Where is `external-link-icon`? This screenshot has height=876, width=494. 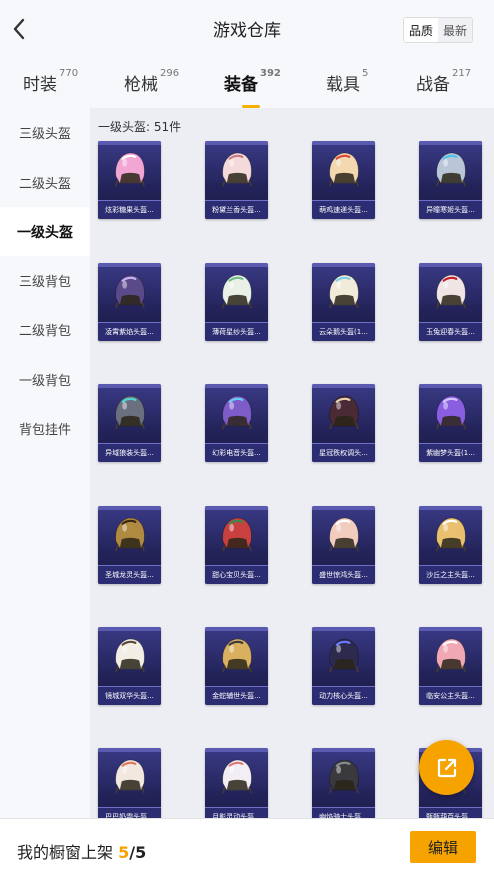
external-link-icon is located at coordinates (446, 767).